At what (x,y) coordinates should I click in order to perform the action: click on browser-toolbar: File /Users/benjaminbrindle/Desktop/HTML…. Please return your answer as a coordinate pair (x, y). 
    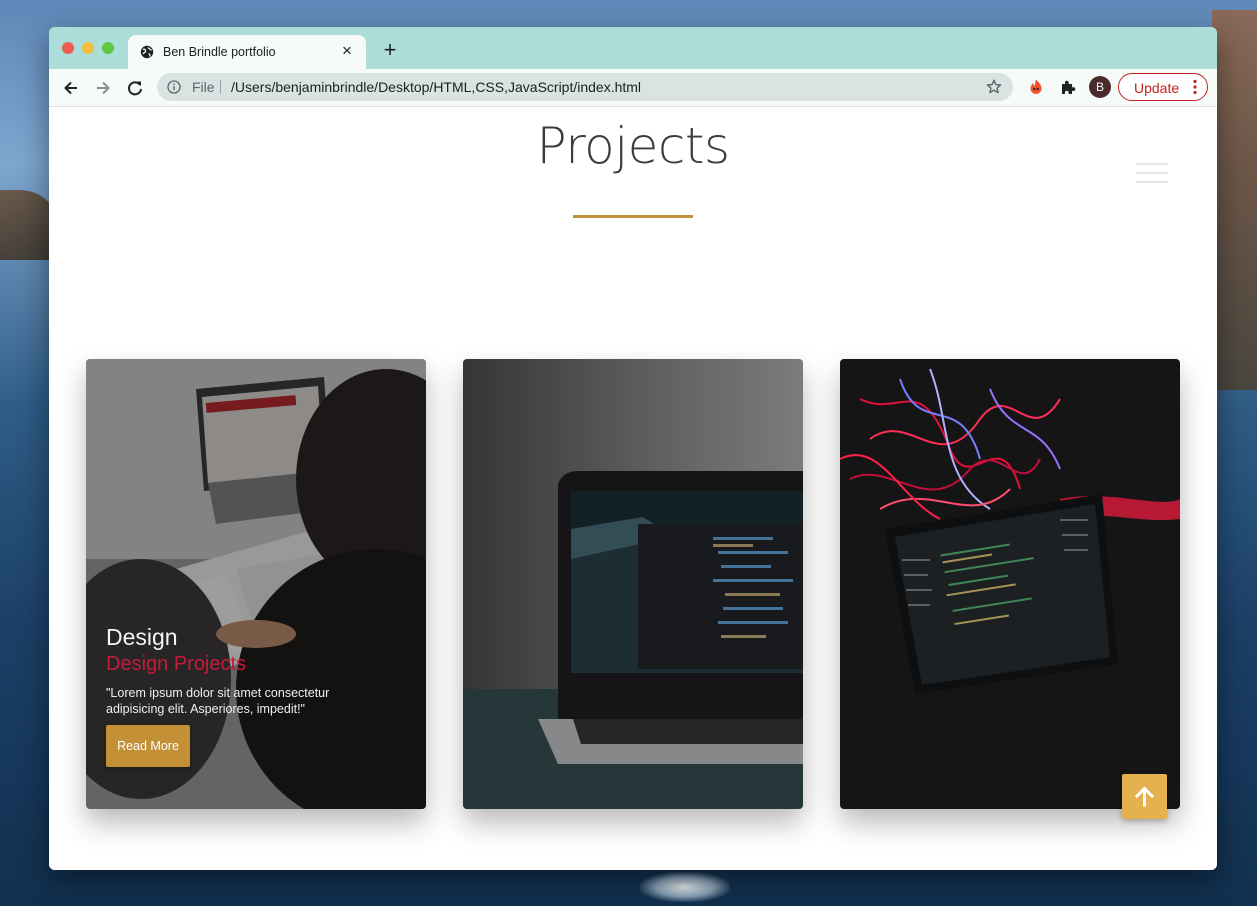
    Looking at the image, I should click on (633, 88).